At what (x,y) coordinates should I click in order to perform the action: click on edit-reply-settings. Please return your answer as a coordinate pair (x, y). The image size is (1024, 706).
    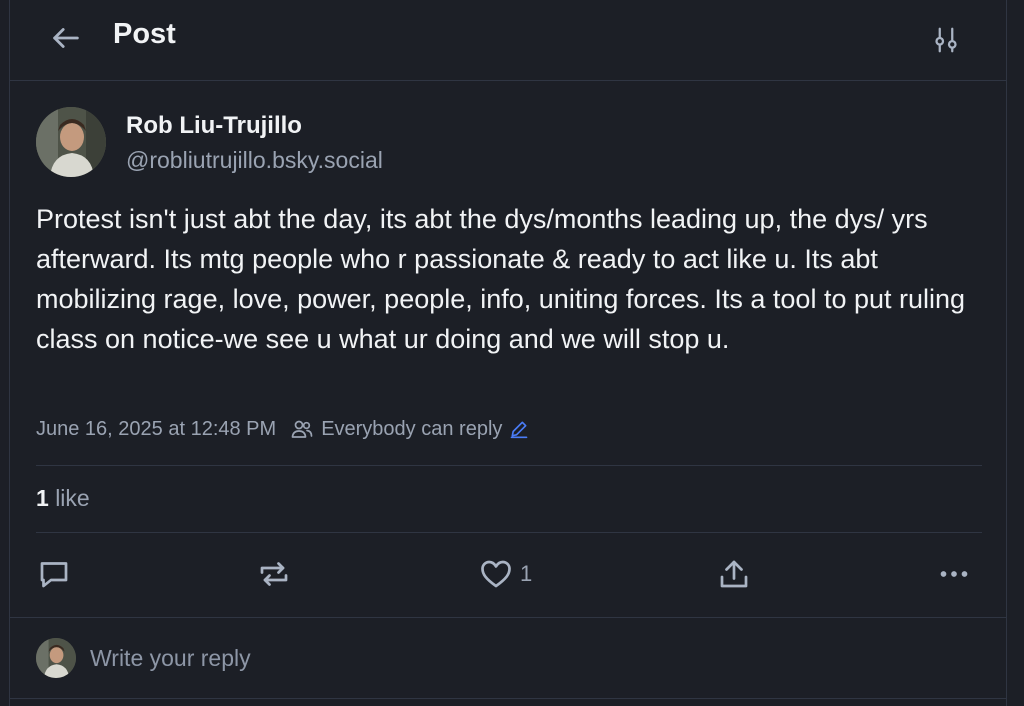
    Looking at the image, I should click on (522, 429).